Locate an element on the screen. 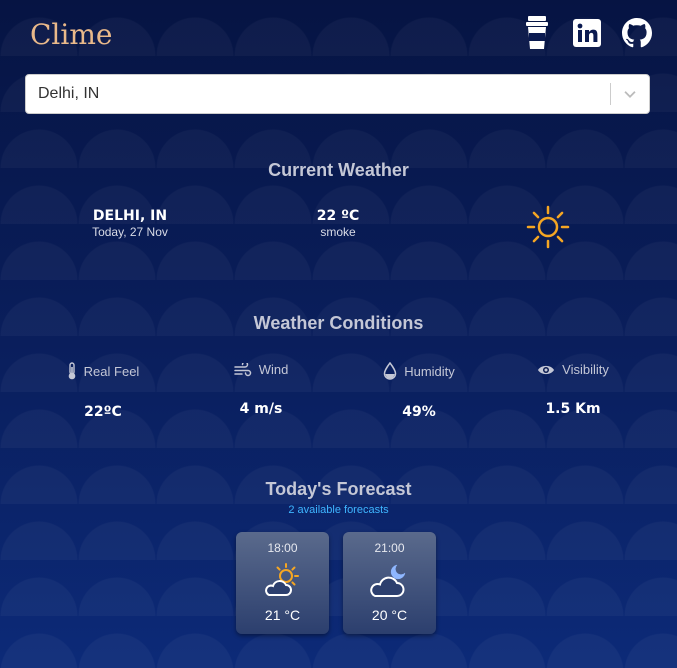 This screenshot has height=668, width=677. city-search-select: Delhi, IN is located at coordinates (337, 94).